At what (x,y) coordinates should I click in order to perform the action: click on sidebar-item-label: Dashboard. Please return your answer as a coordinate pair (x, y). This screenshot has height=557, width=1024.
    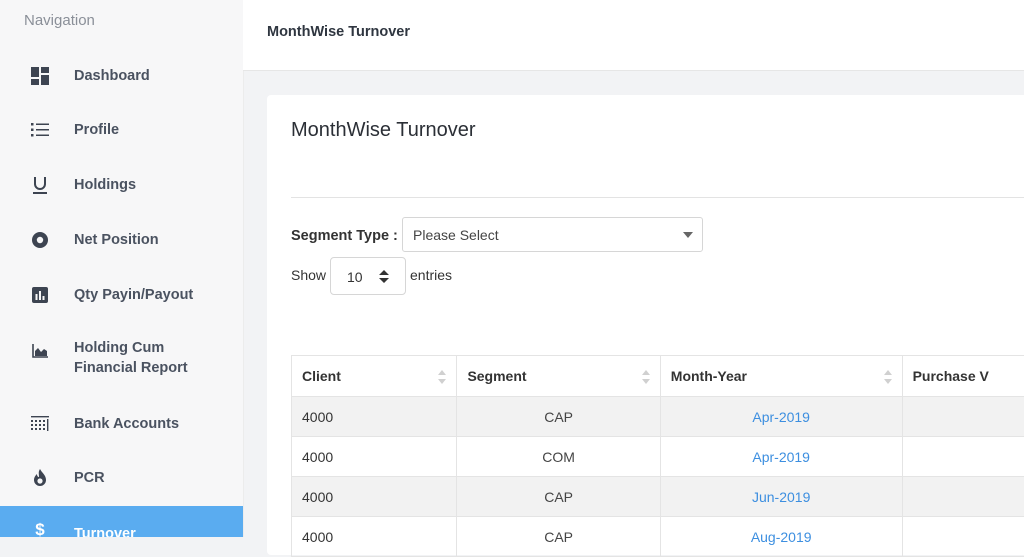
    Looking at the image, I should click on (112, 76).